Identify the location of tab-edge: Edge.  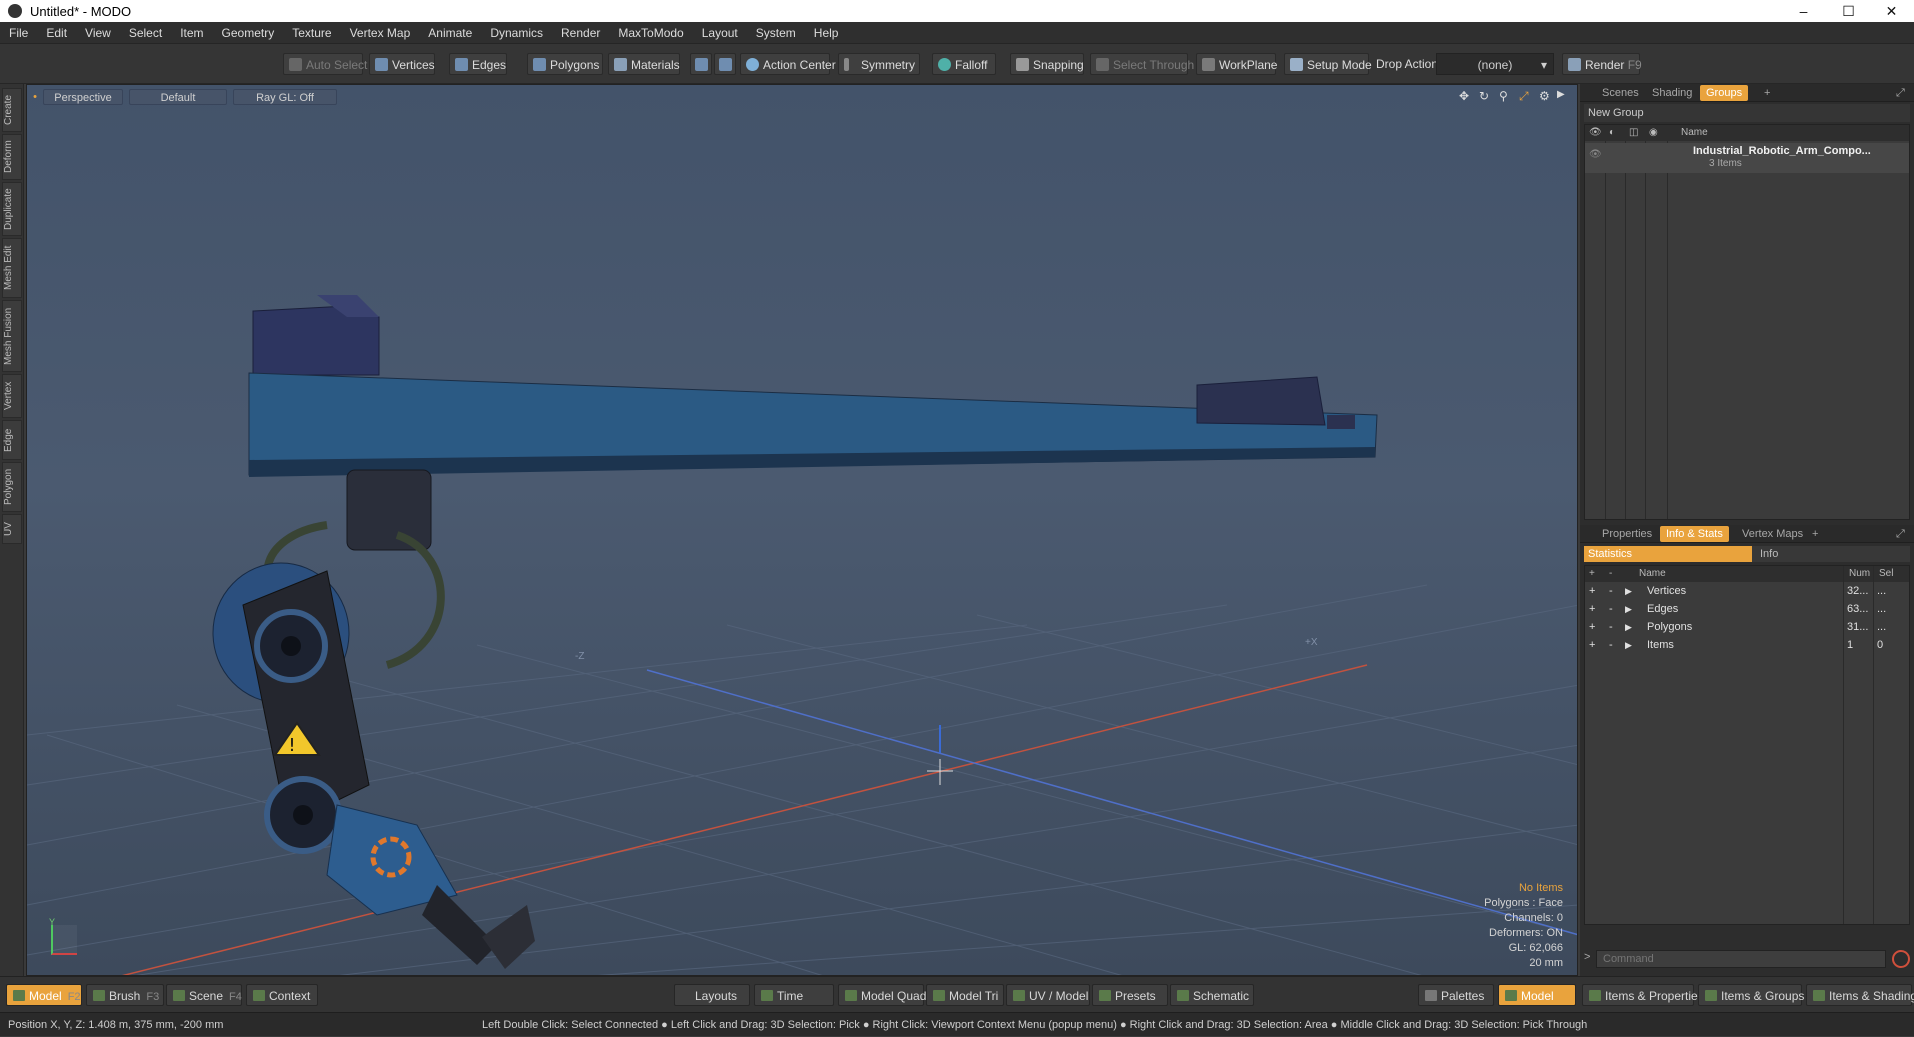
(12, 440).